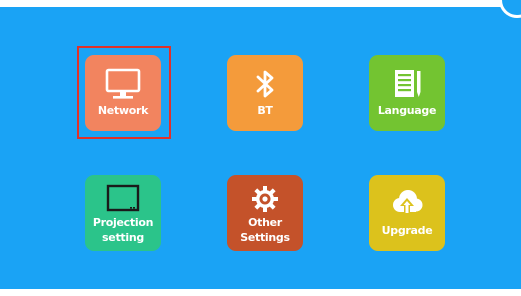 The height and width of the screenshot is (296, 521). Describe the element at coordinates (265, 237) in the screenshot. I see `tile-other-label-line2: Settings` at that location.